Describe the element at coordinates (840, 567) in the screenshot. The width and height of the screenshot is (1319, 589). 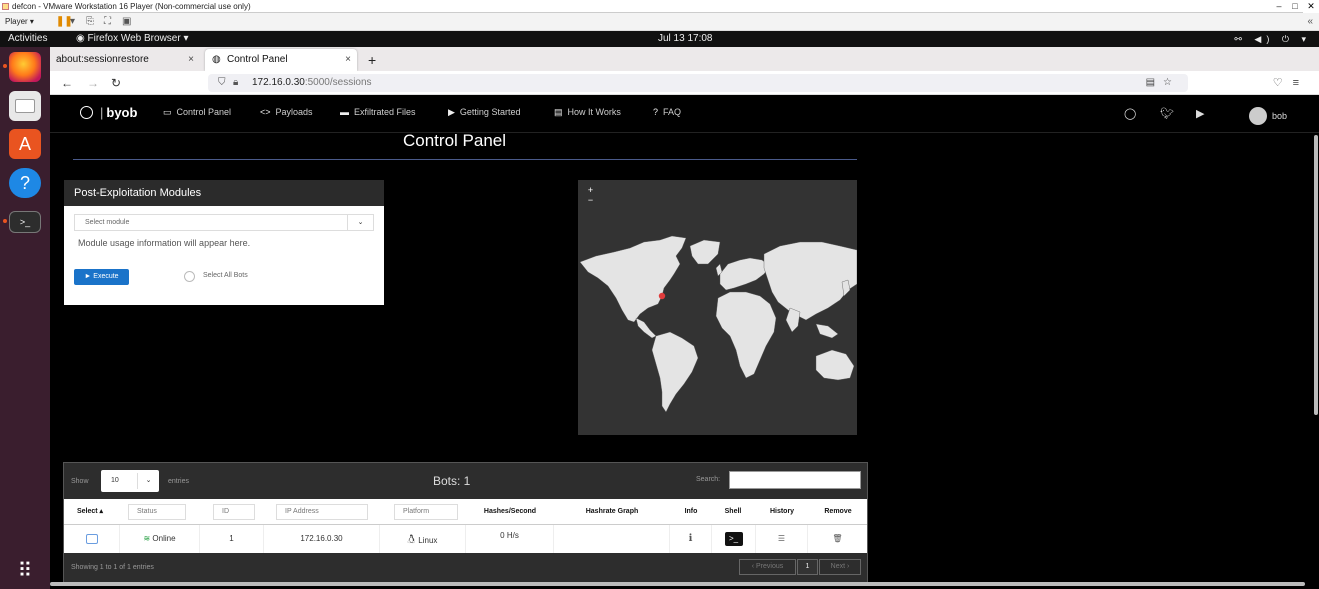
I see `next-page-button: Next ›` at that location.